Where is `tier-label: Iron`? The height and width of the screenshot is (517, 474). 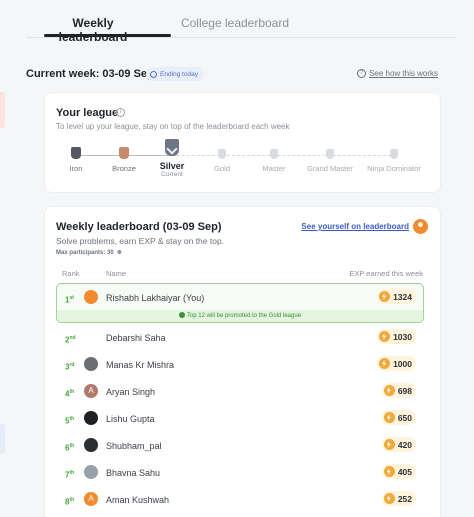 tier-label: Iron is located at coordinates (76, 168).